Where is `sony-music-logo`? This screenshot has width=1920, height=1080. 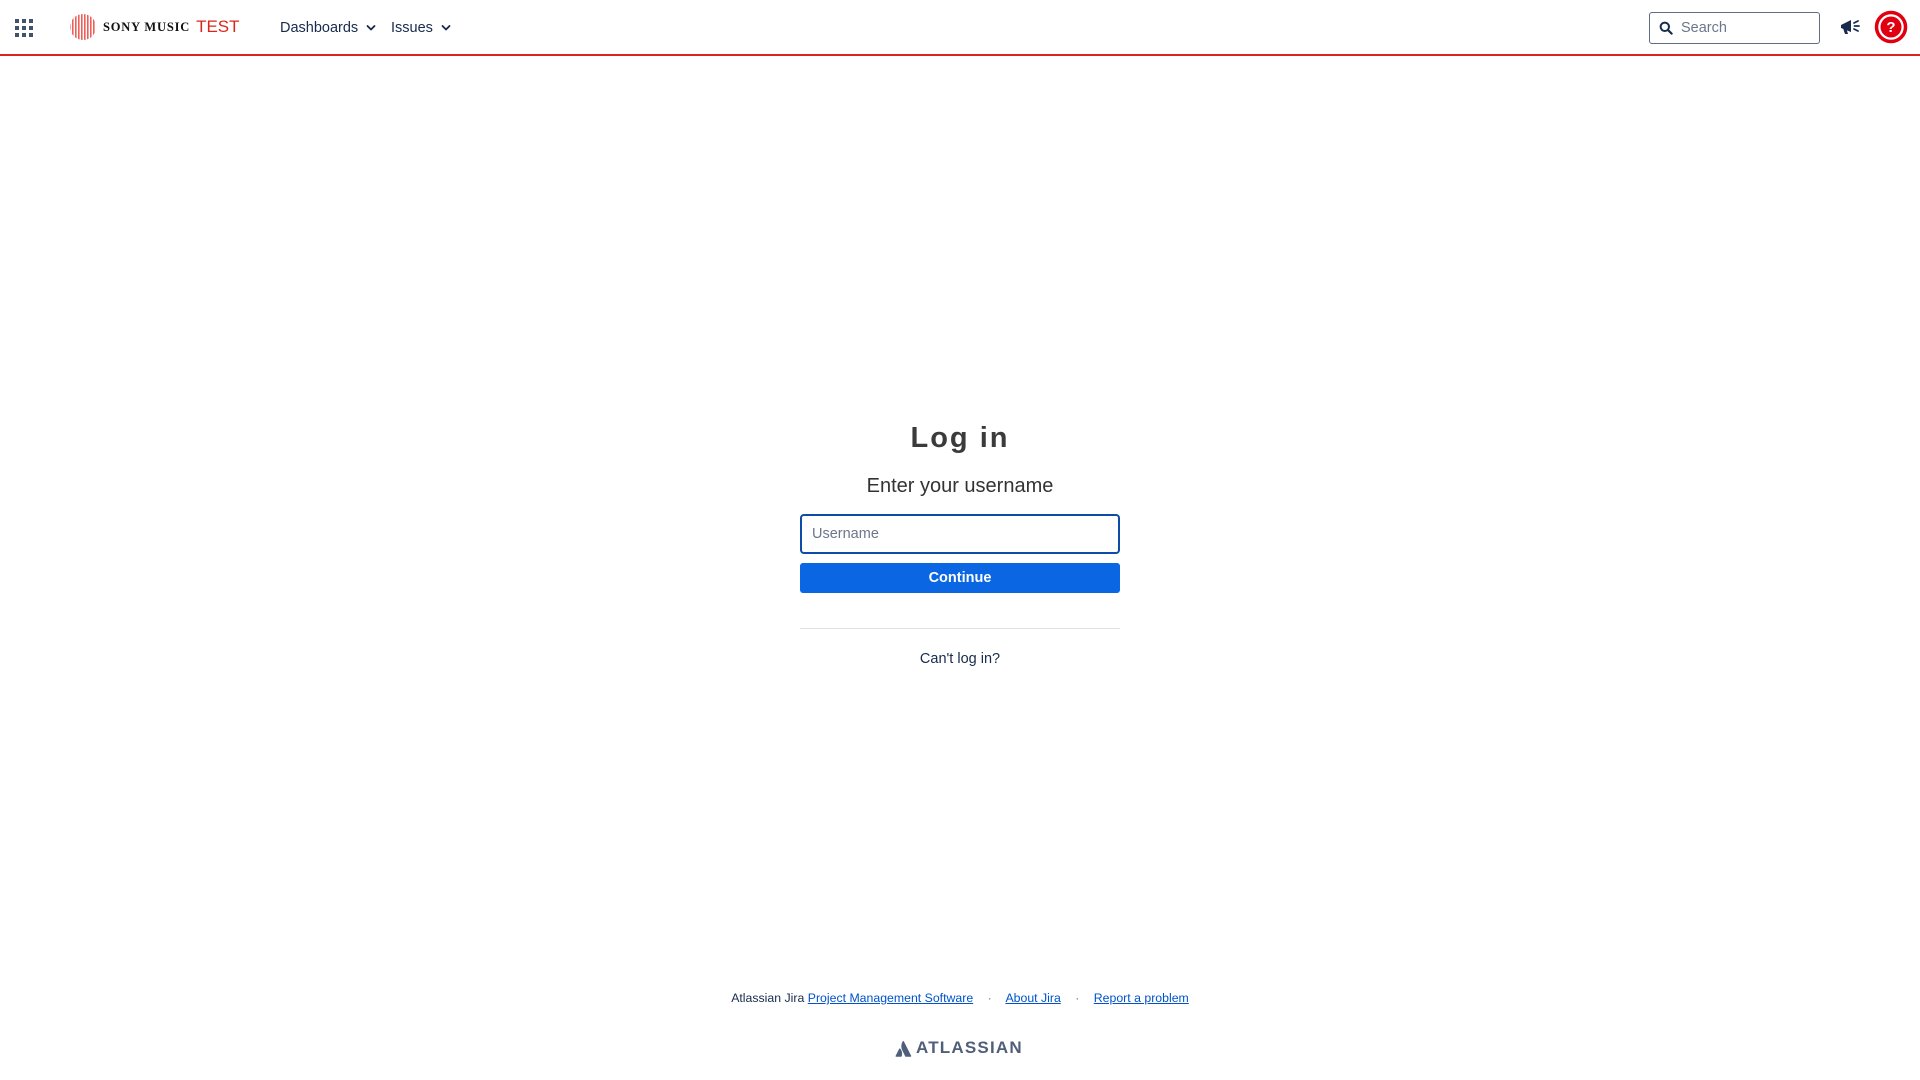 sony-music-logo is located at coordinates (83, 27).